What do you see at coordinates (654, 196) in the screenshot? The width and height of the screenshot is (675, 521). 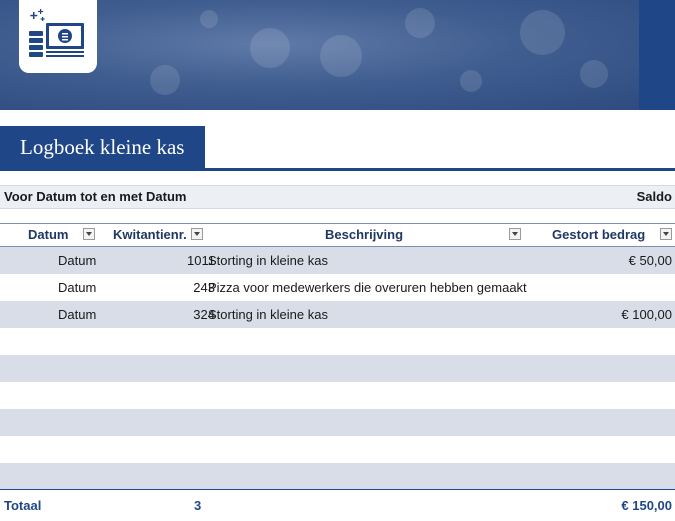 I see `balance-label: Saldo` at bounding box center [654, 196].